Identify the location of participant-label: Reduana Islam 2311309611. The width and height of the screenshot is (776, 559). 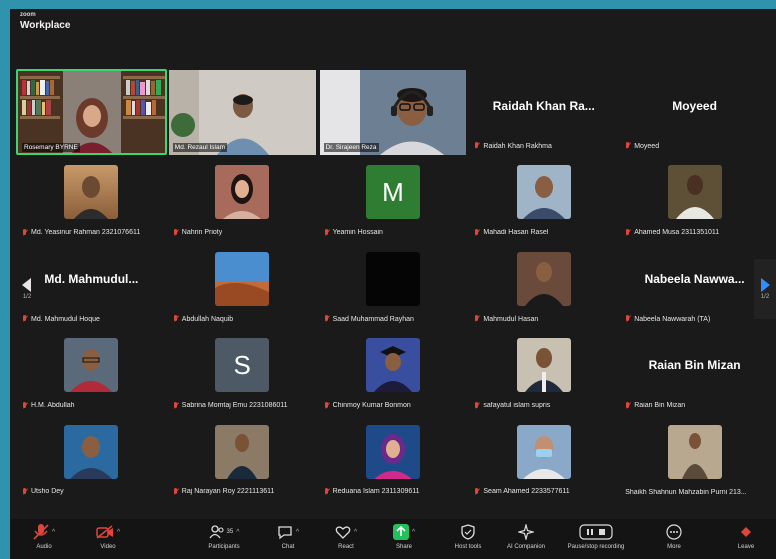
(376, 492).